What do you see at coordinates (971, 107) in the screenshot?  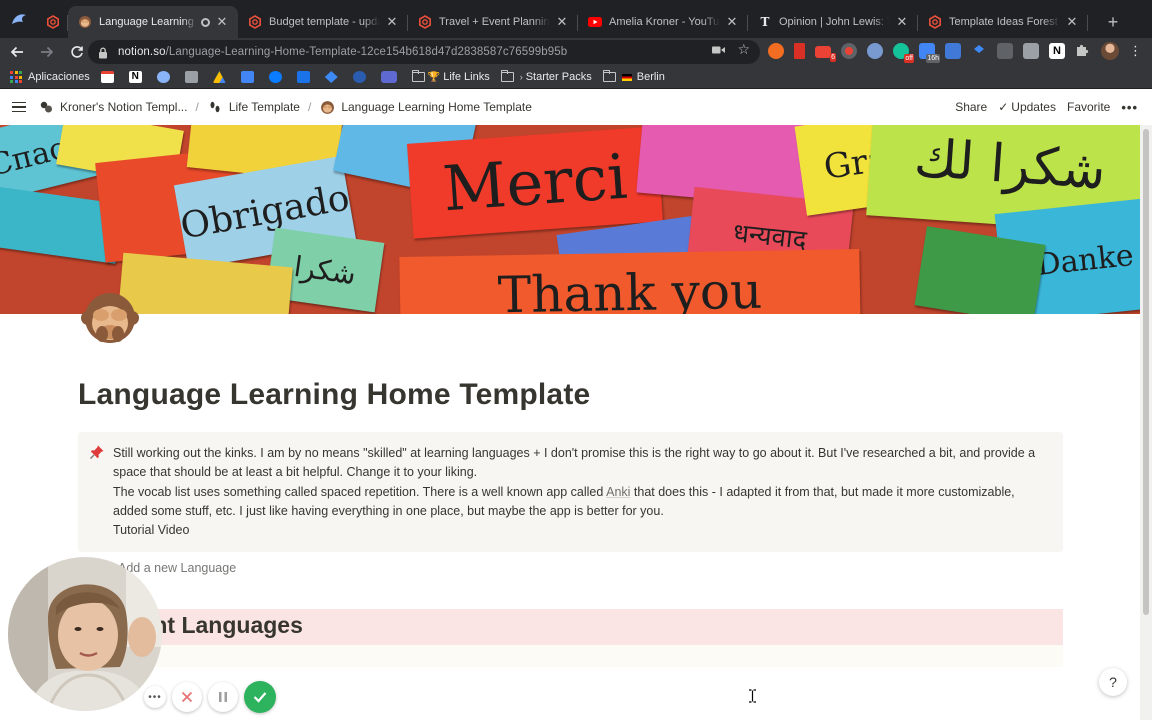 I see `share-button: Share` at bounding box center [971, 107].